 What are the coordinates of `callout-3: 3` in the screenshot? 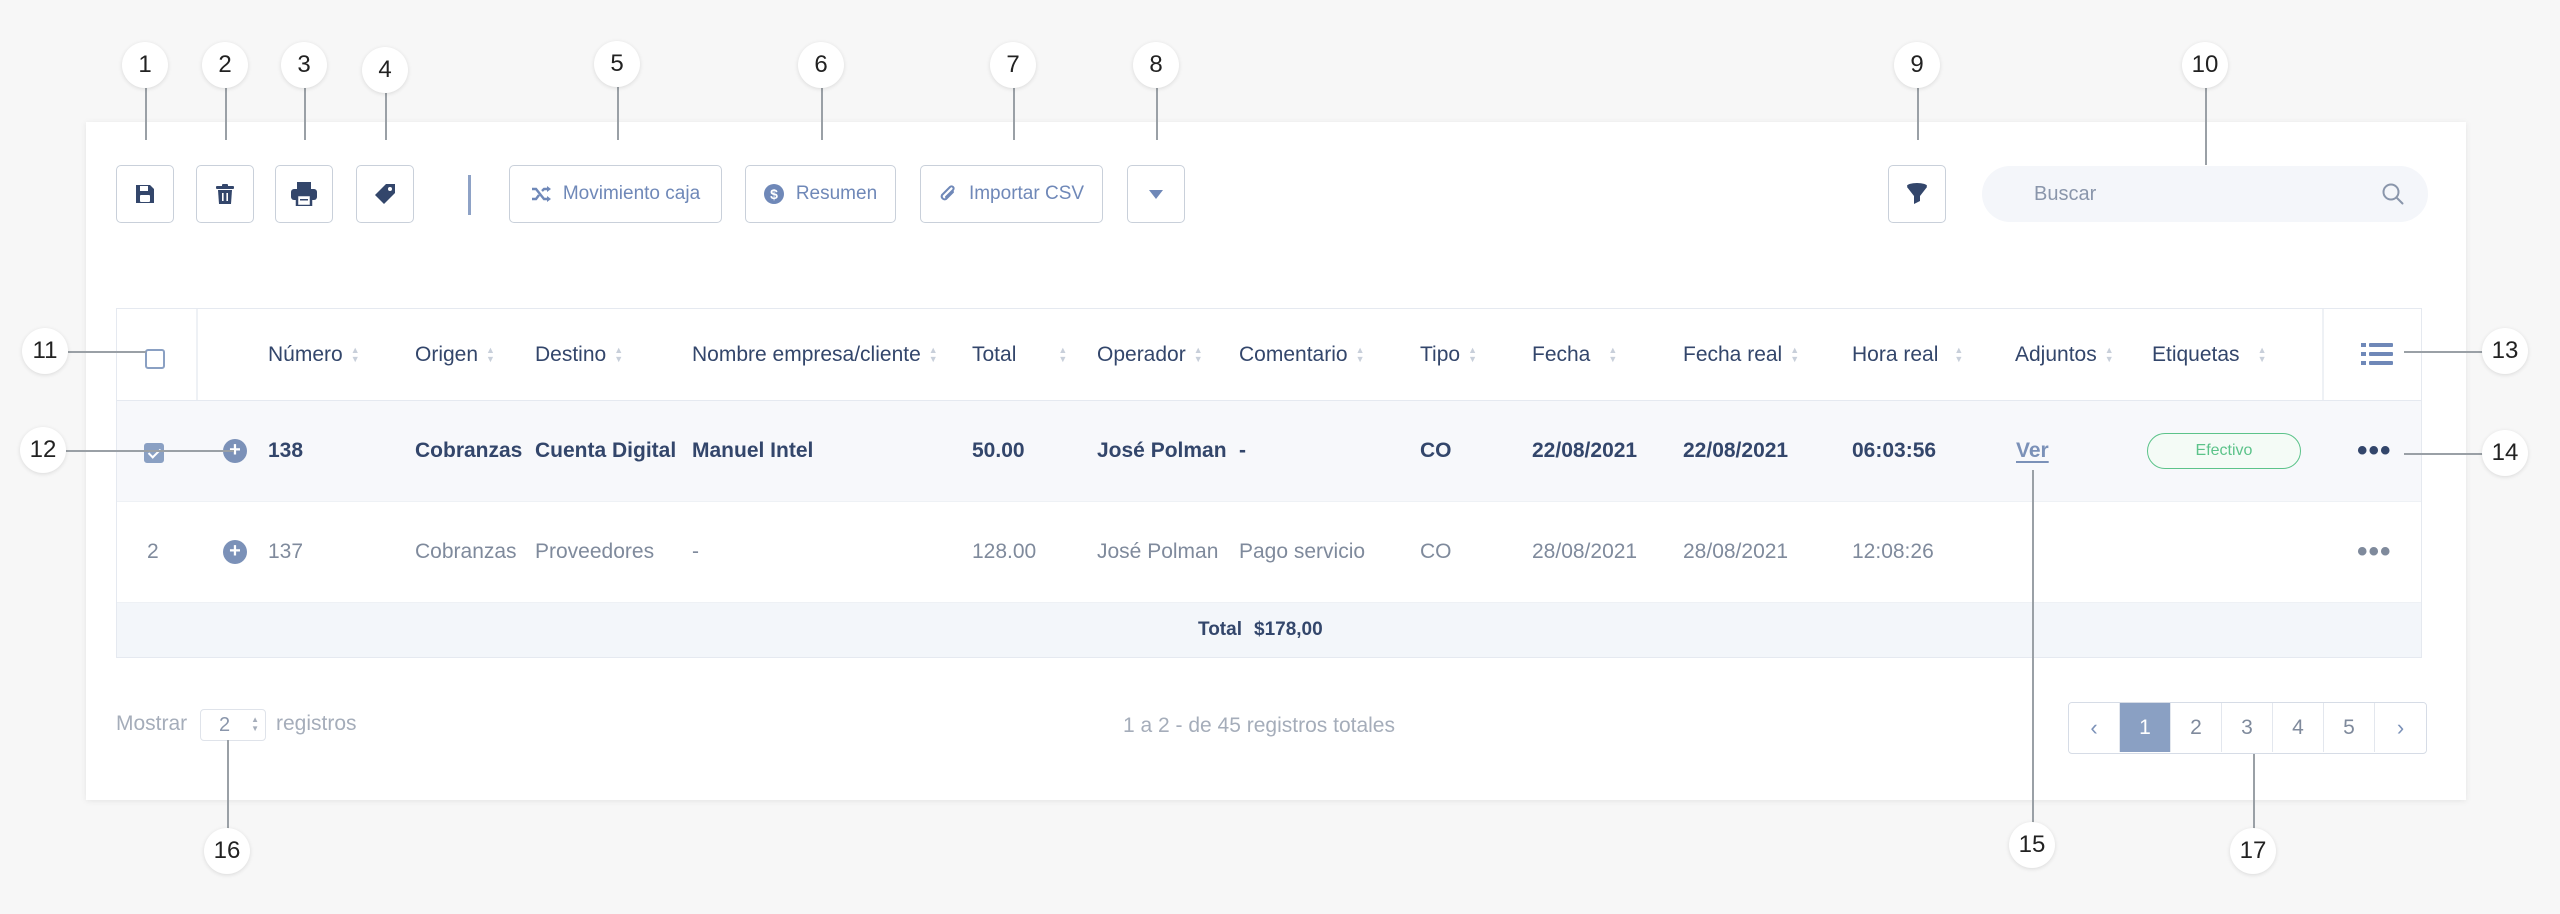 It's located at (304, 65).